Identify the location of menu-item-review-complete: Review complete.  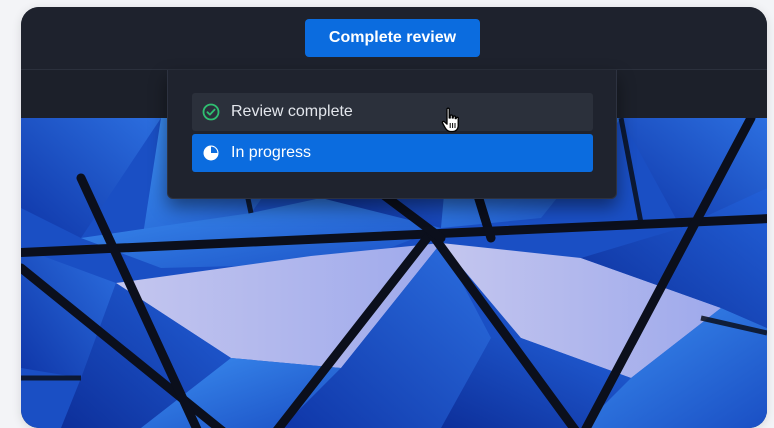
(392, 112).